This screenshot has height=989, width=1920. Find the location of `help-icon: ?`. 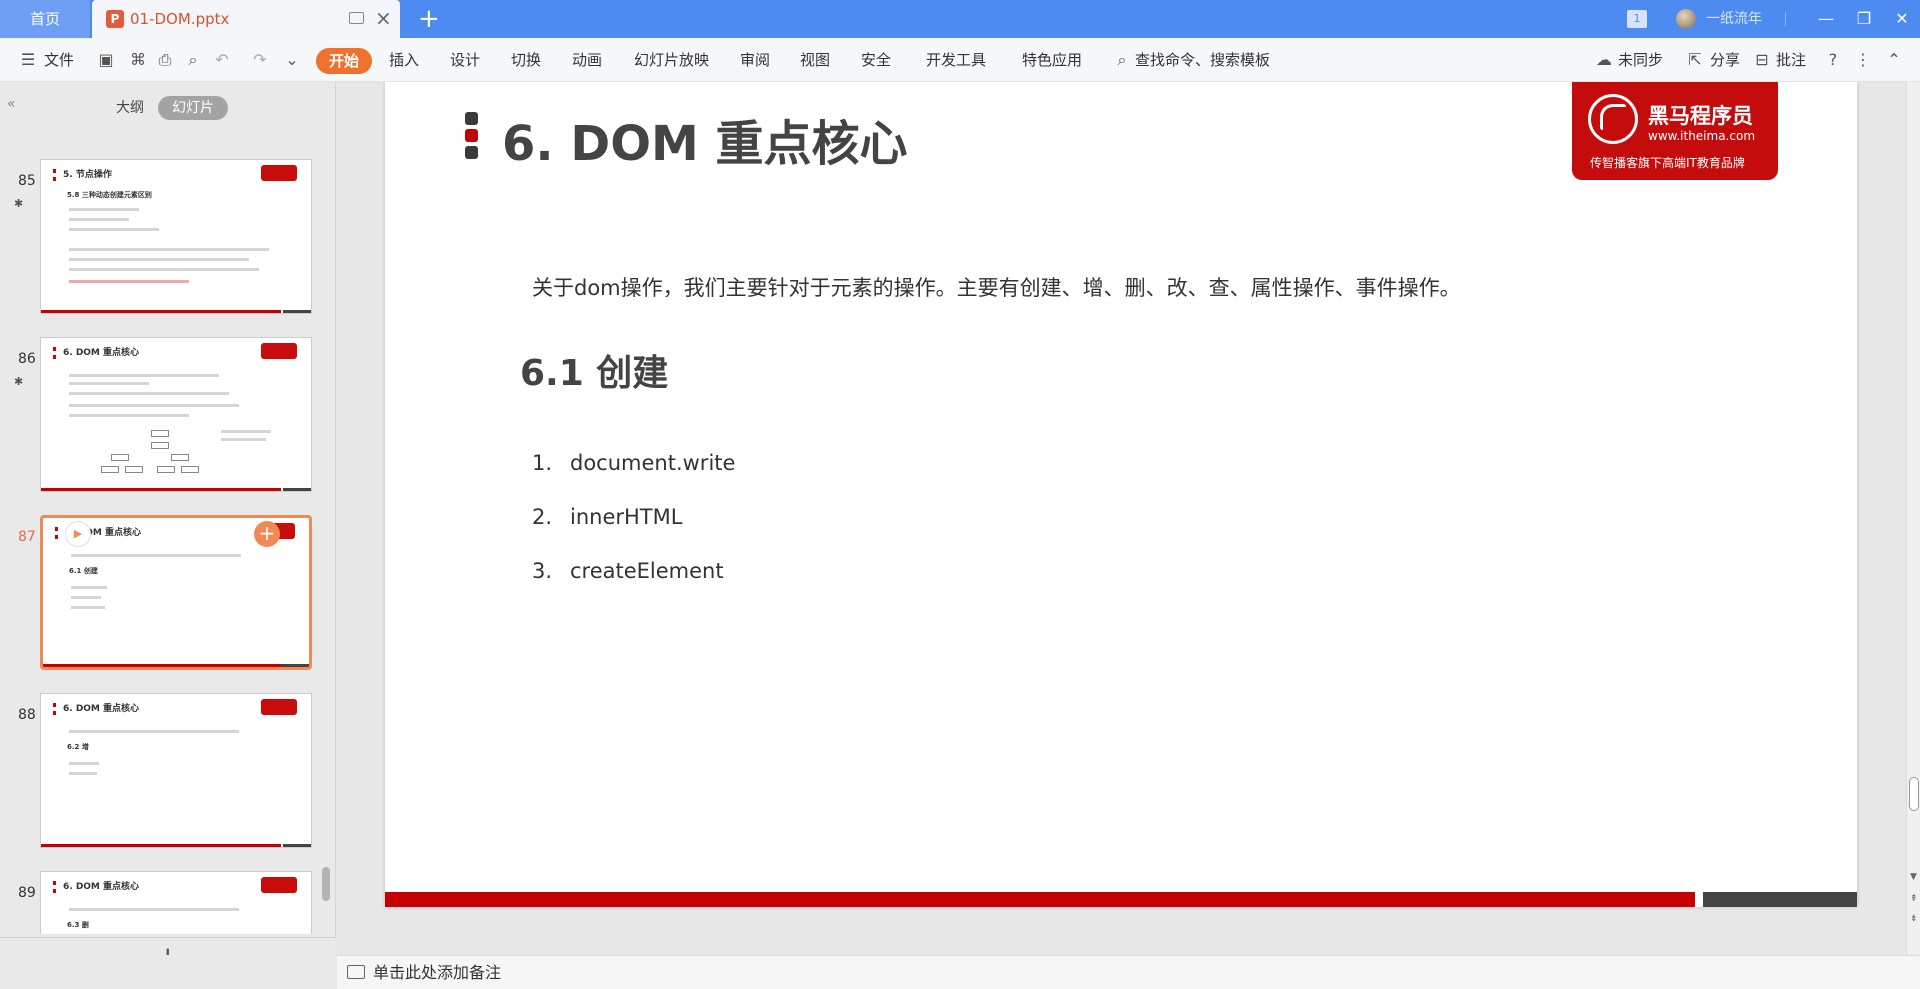

help-icon: ? is located at coordinates (1833, 60).